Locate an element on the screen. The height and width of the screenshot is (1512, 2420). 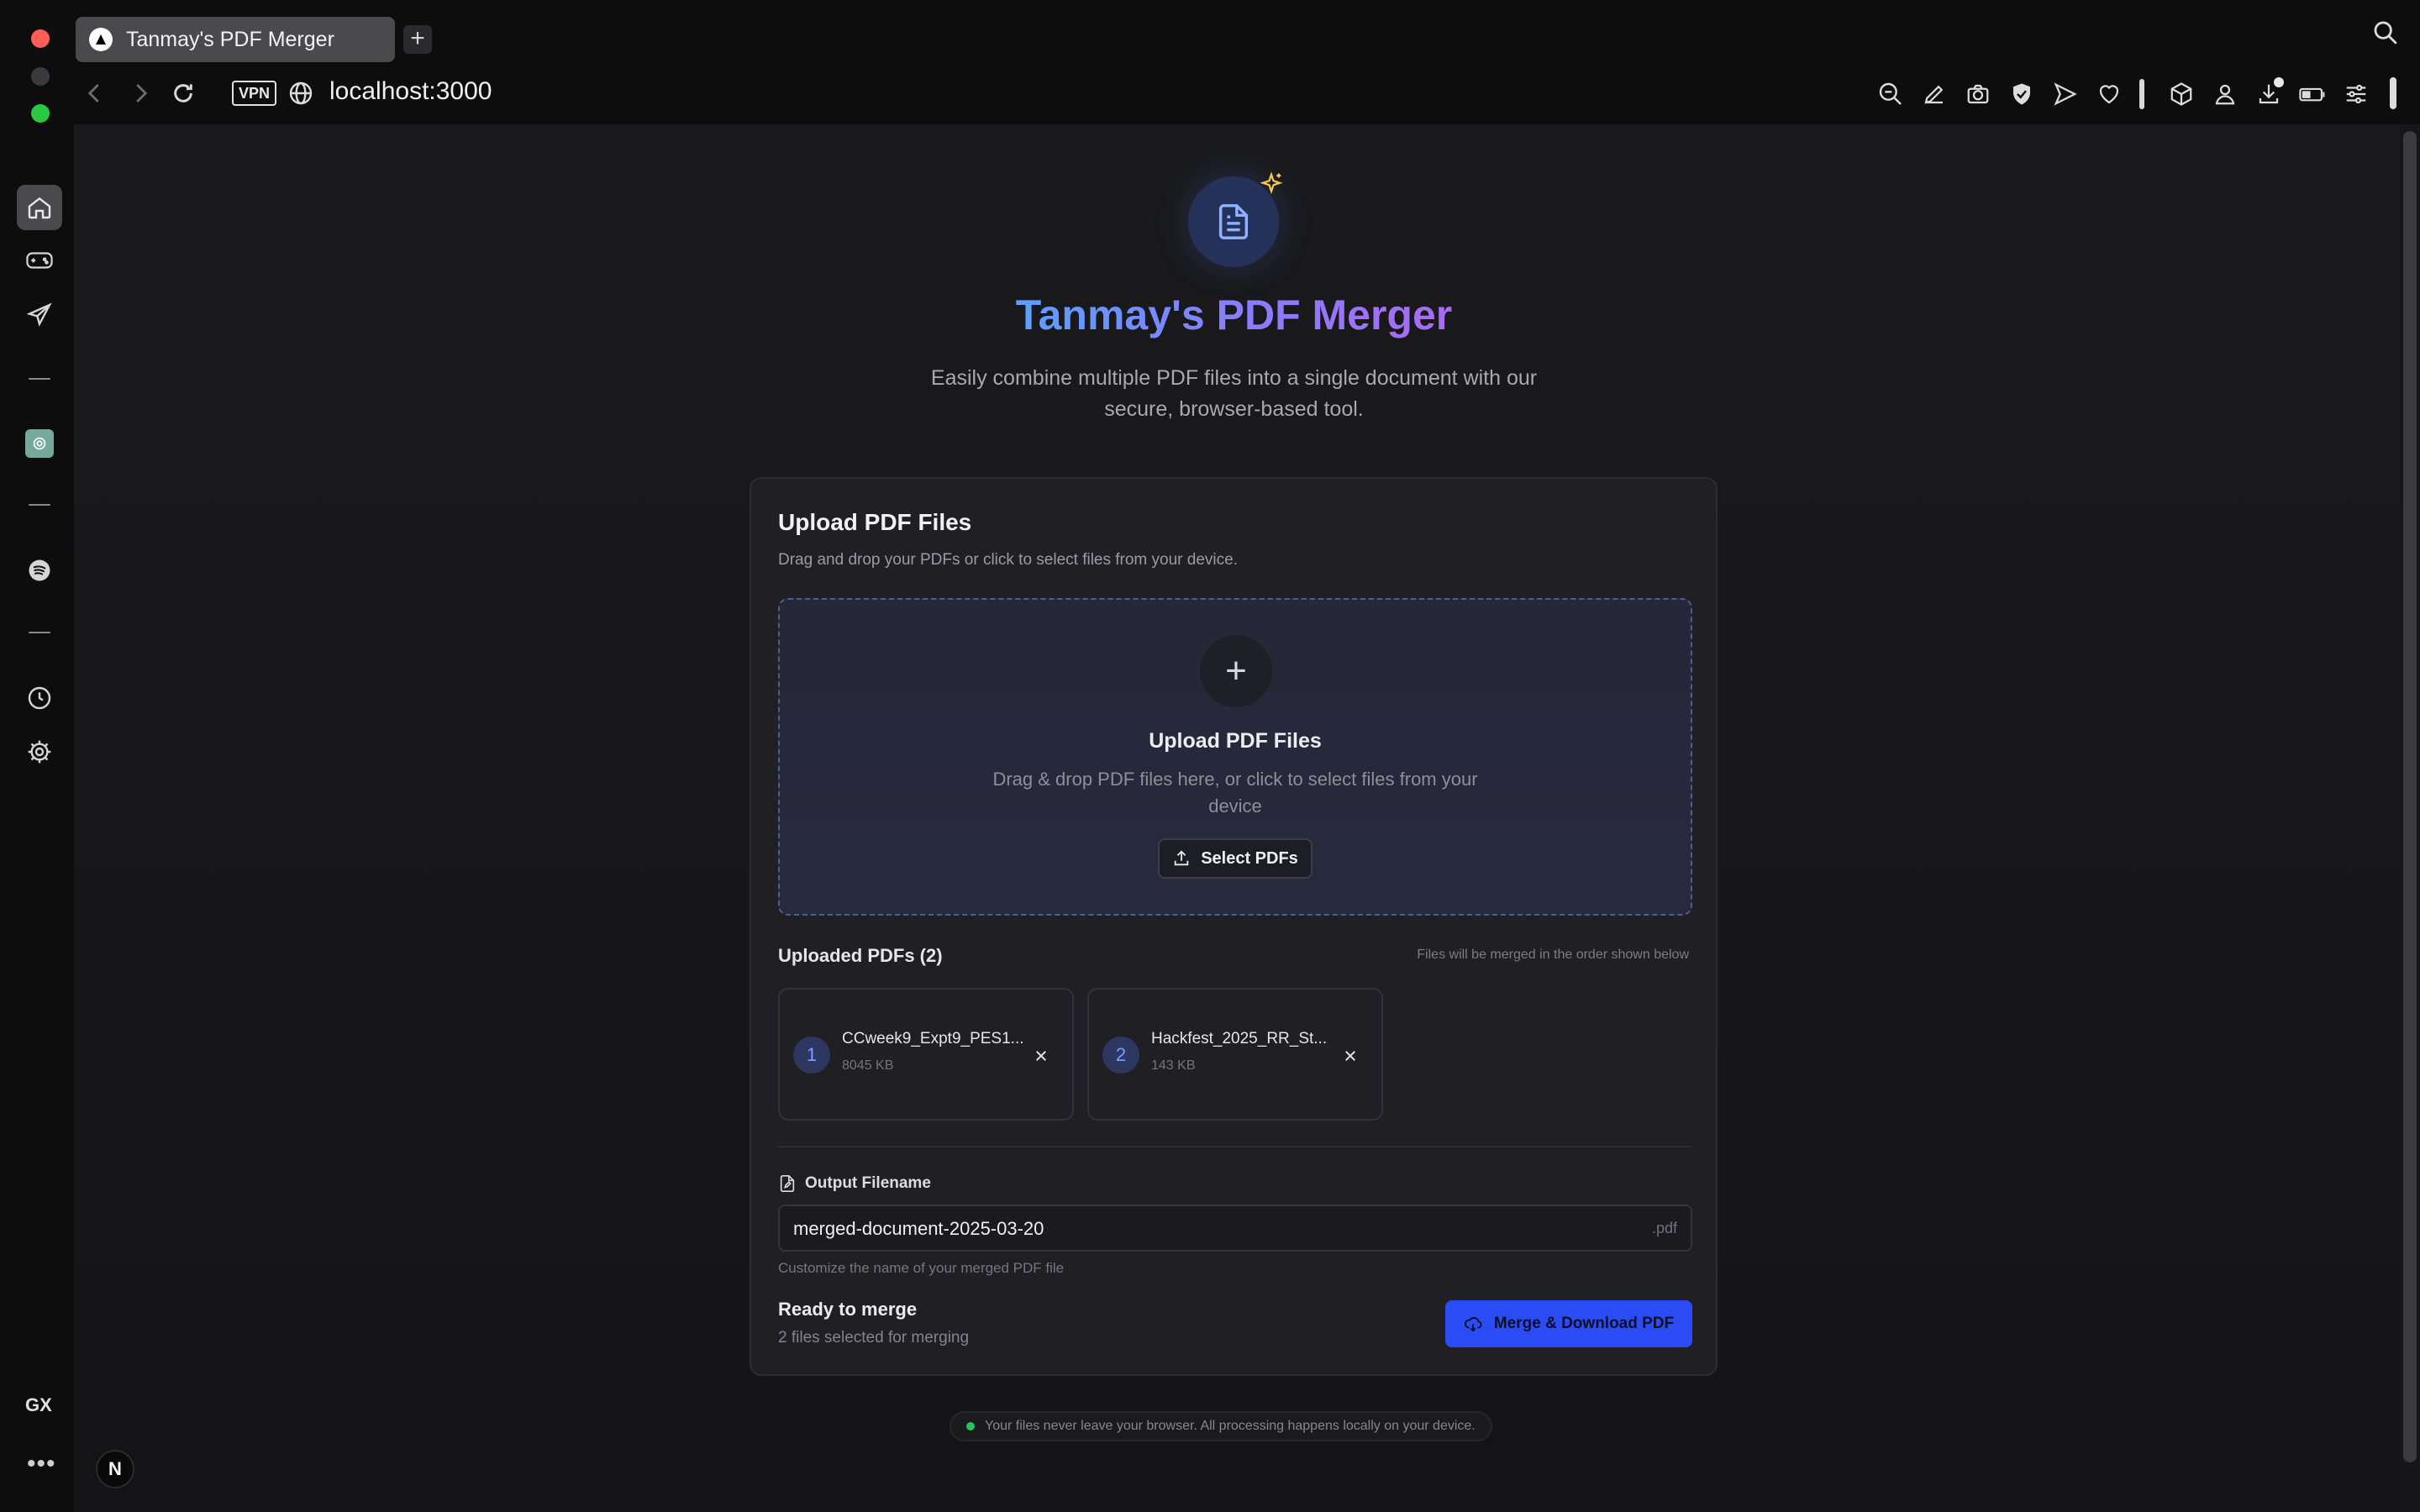
sidebar-item-chatgpt is located at coordinates (39, 443).